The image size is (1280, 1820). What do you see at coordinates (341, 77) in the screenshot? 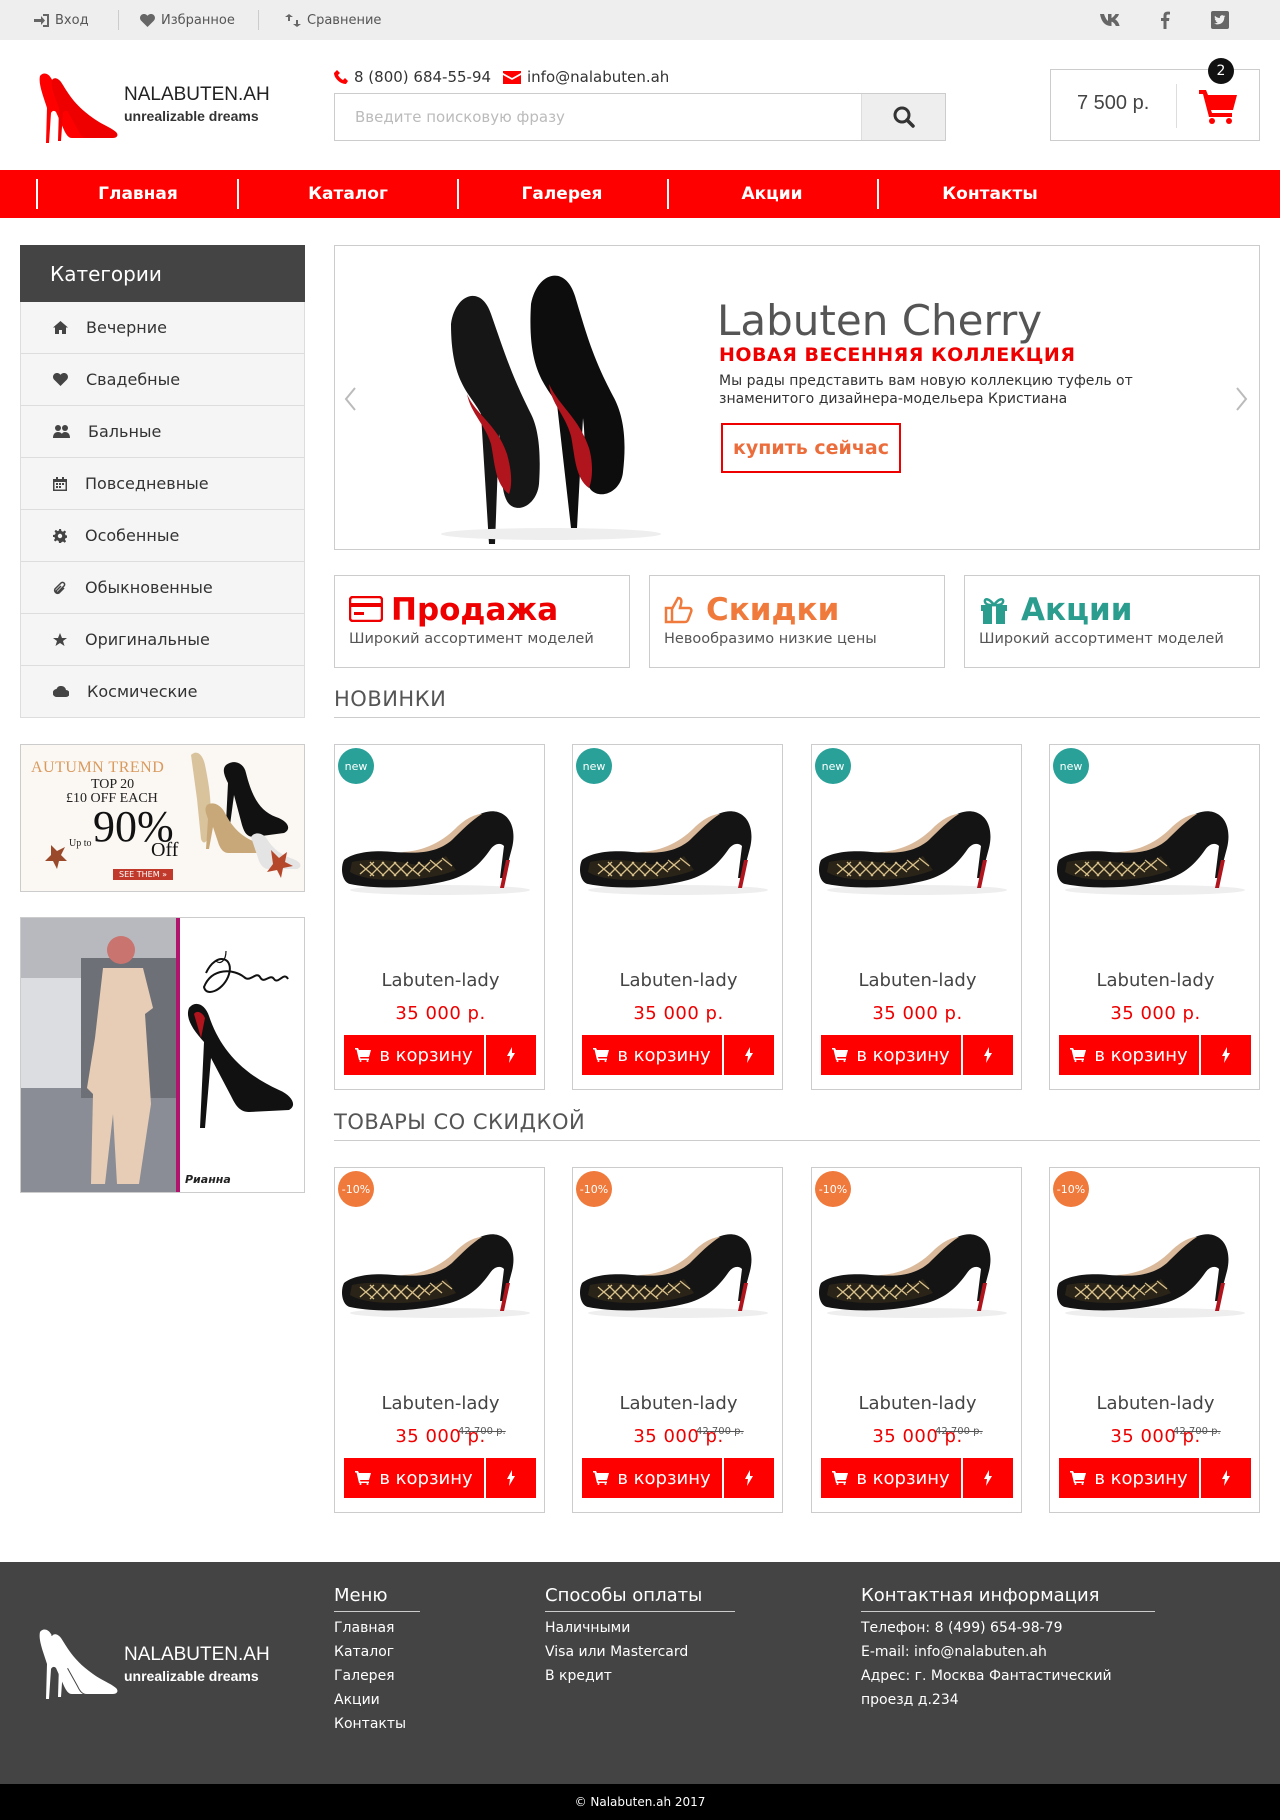
I see `phone-icon` at bounding box center [341, 77].